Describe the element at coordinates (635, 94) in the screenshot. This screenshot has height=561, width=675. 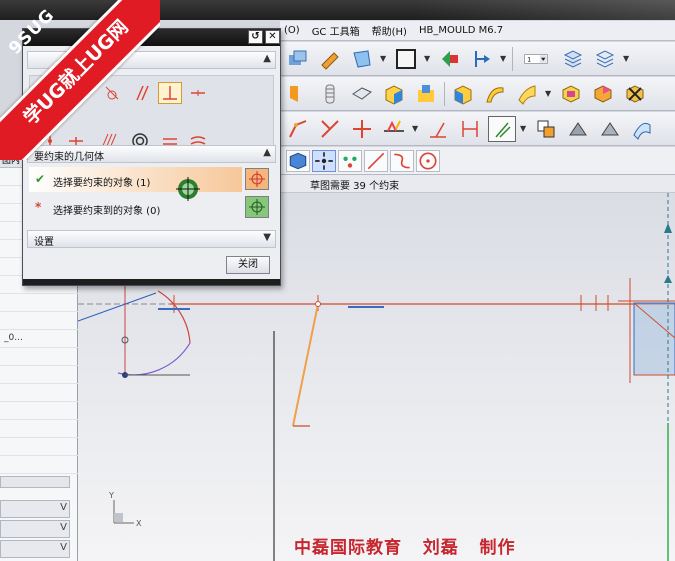
I see `replace-face-icon` at that location.